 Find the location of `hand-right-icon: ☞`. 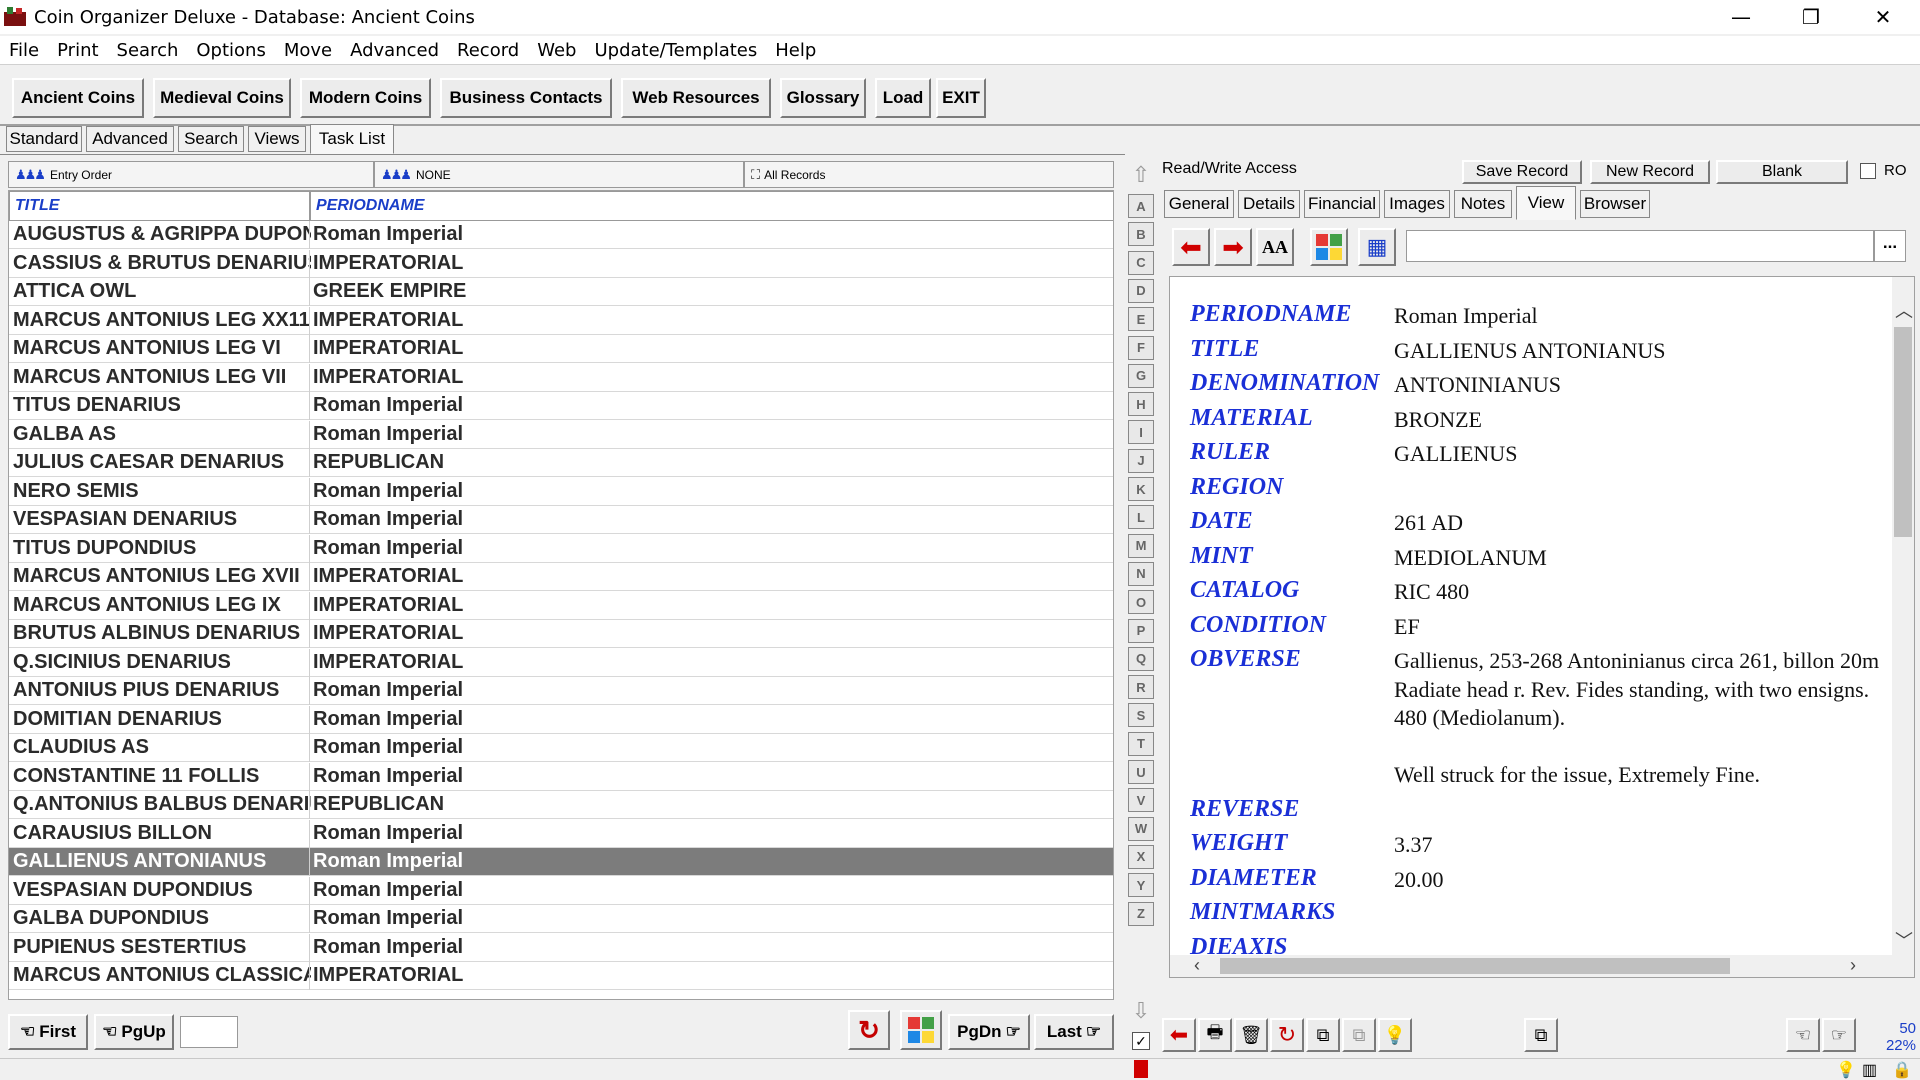

hand-right-icon: ☞ is located at coordinates (1839, 1035).